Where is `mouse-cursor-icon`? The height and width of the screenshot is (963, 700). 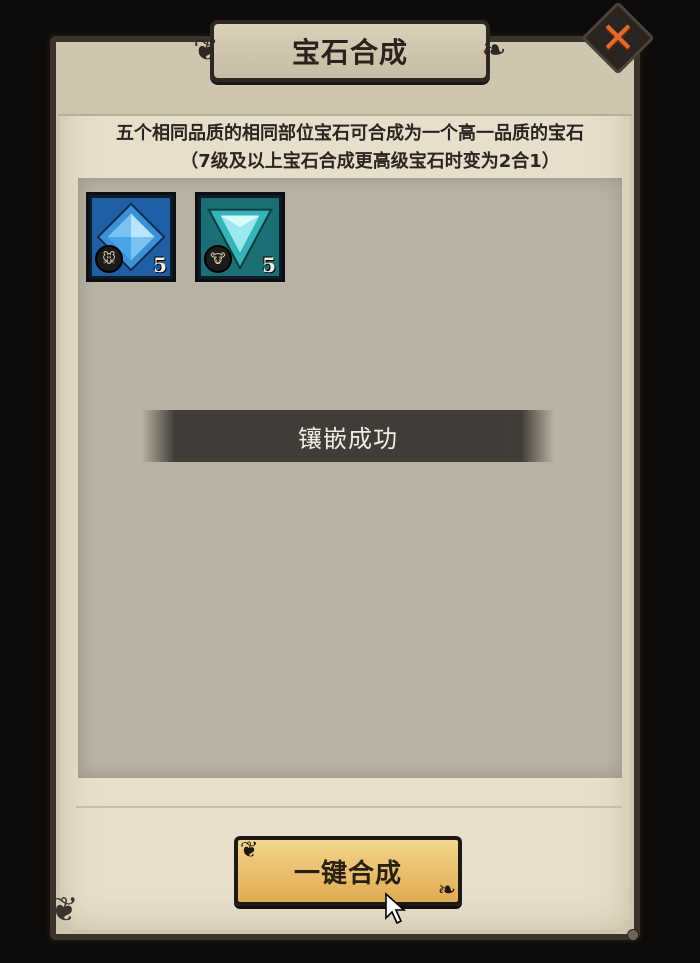 mouse-cursor-icon is located at coordinates (396, 908).